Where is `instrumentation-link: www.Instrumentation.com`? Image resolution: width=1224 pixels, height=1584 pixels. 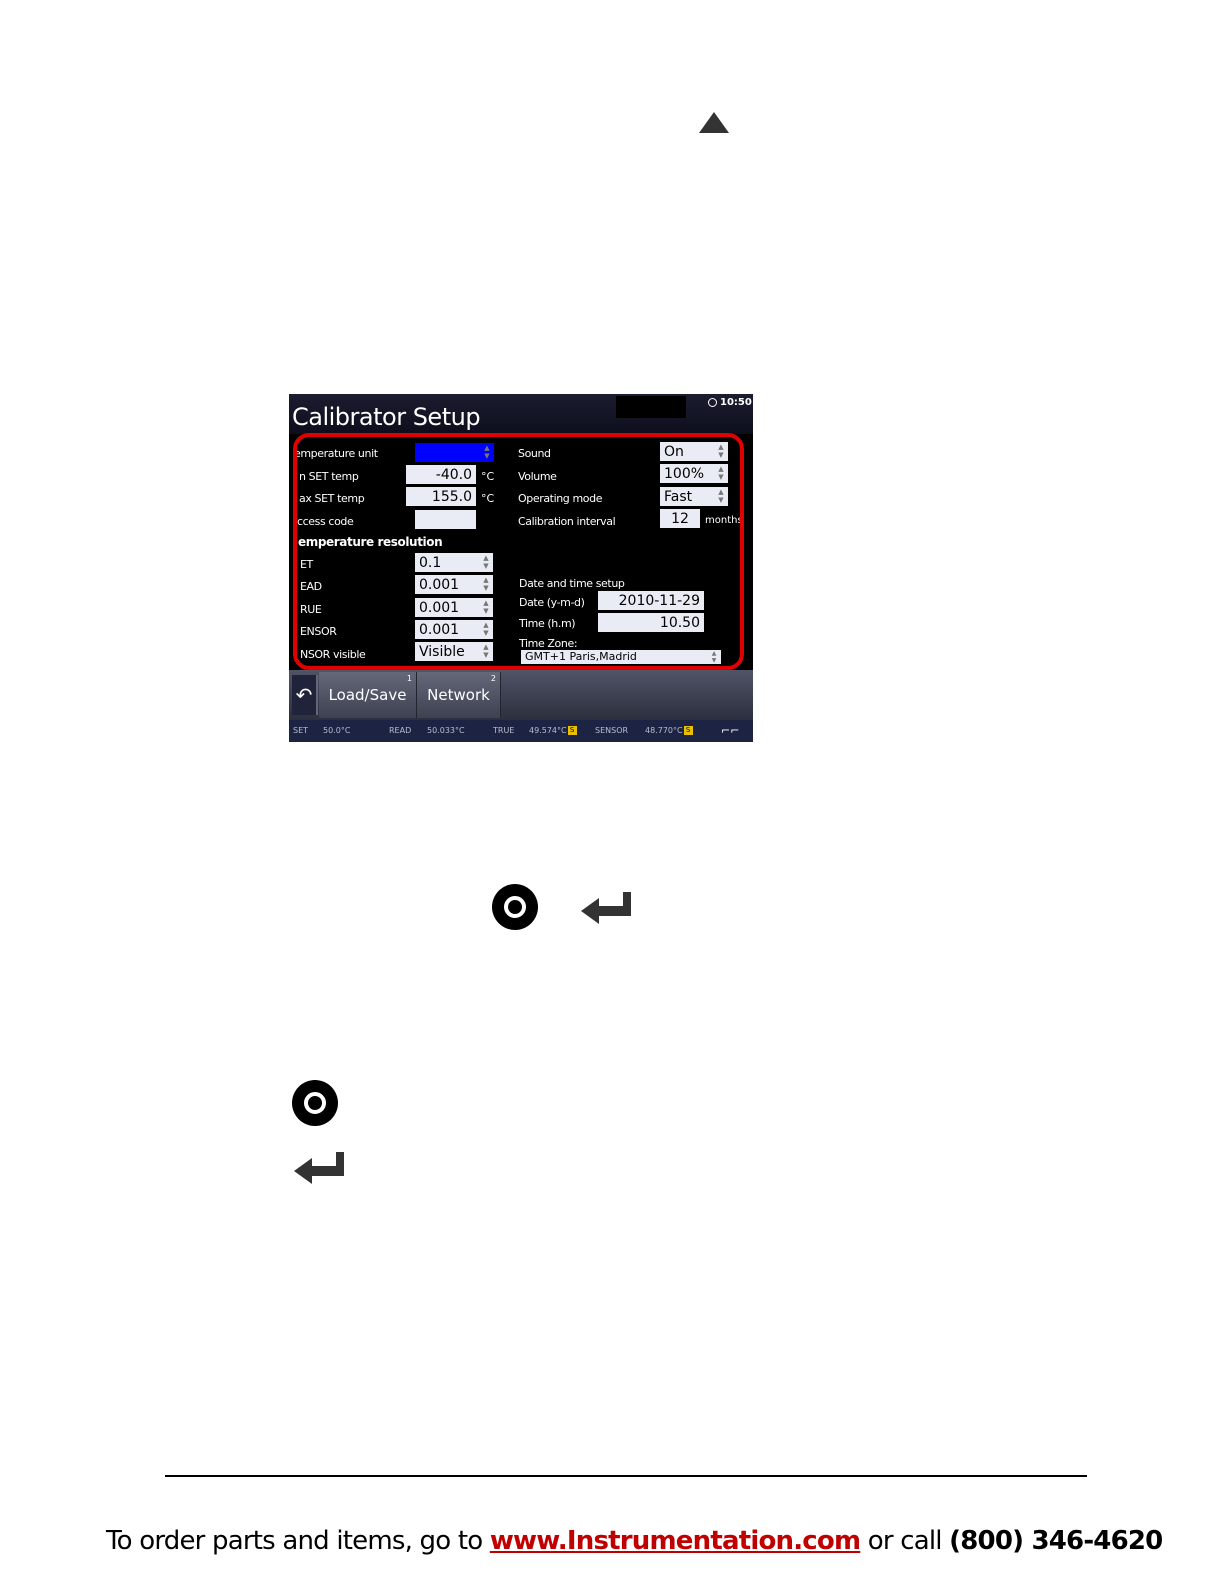
instrumentation-link: www.Instrumentation.com is located at coordinates (675, 1541).